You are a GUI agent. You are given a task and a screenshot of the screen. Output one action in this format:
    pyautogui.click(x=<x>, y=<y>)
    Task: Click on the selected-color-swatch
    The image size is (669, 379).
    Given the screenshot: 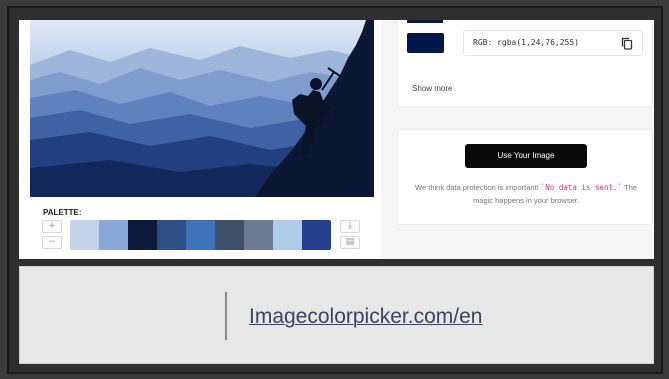 What is the action you would take?
    pyautogui.click(x=425, y=43)
    